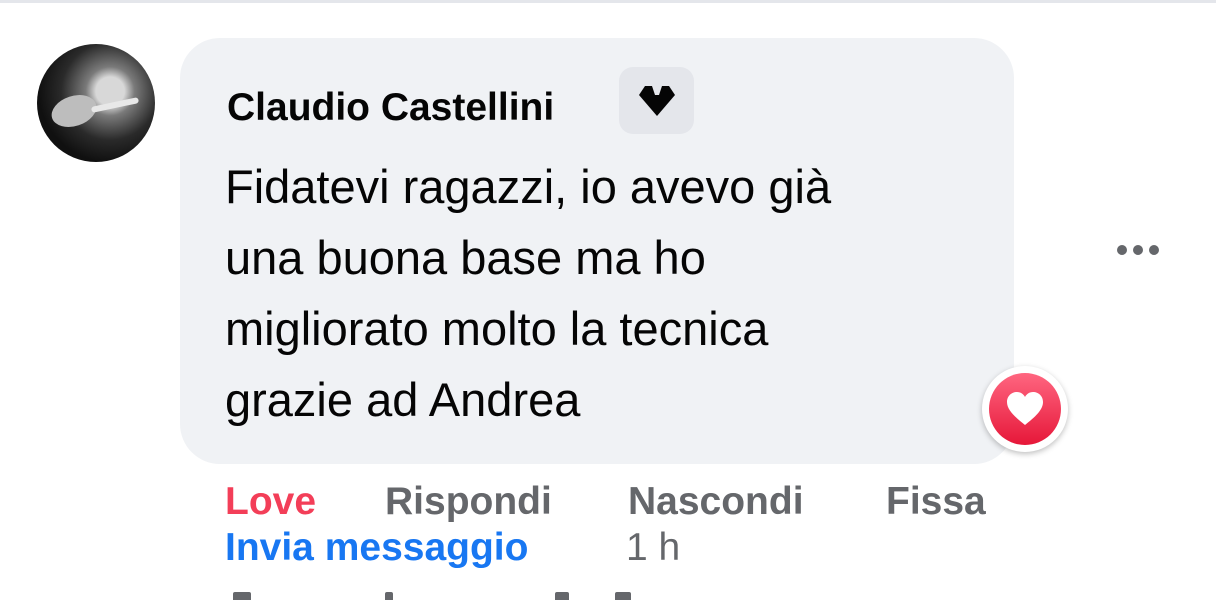  I want to click on cutoff-next-row, so click(435, 594).